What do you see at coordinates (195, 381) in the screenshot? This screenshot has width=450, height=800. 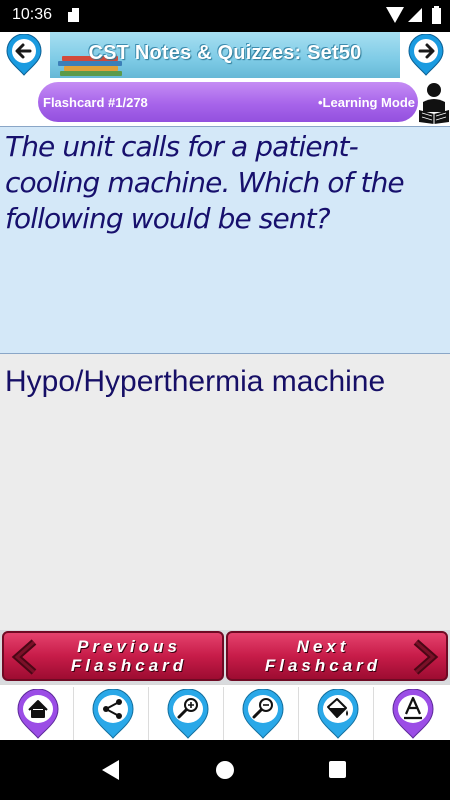 I see `answer-text: Hypo/Hyperthermia machine` at bounding box center [195, 381].